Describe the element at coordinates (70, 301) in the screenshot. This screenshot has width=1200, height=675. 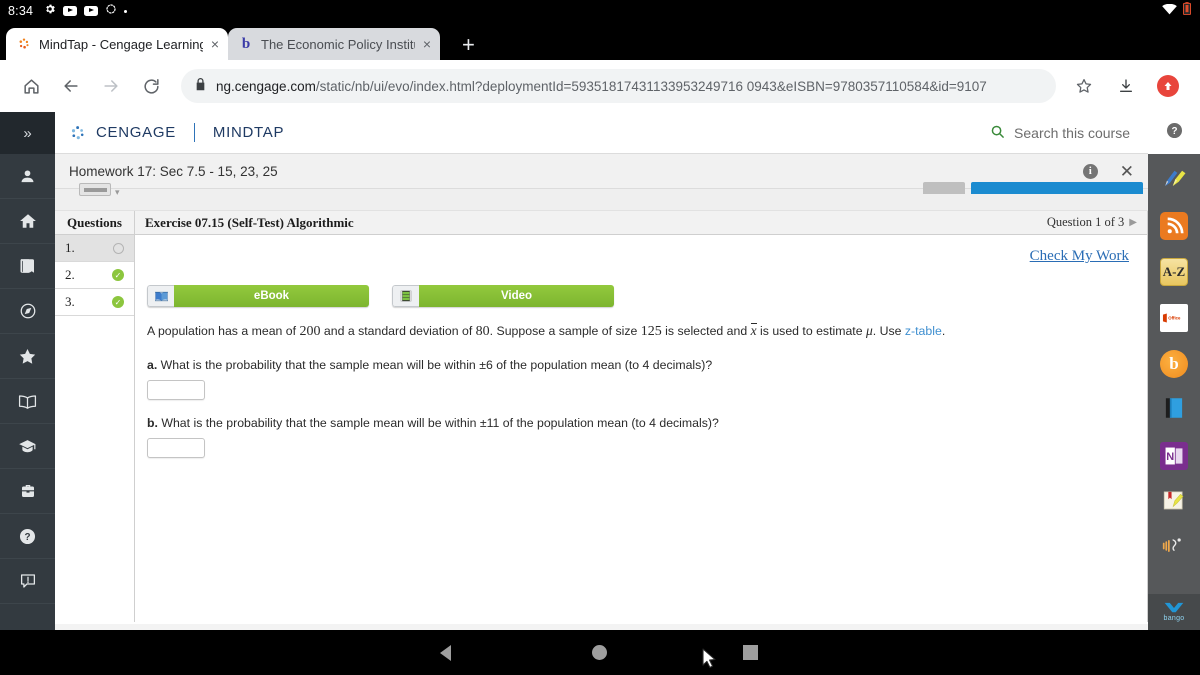
I see `question-number: 3.` at that location.